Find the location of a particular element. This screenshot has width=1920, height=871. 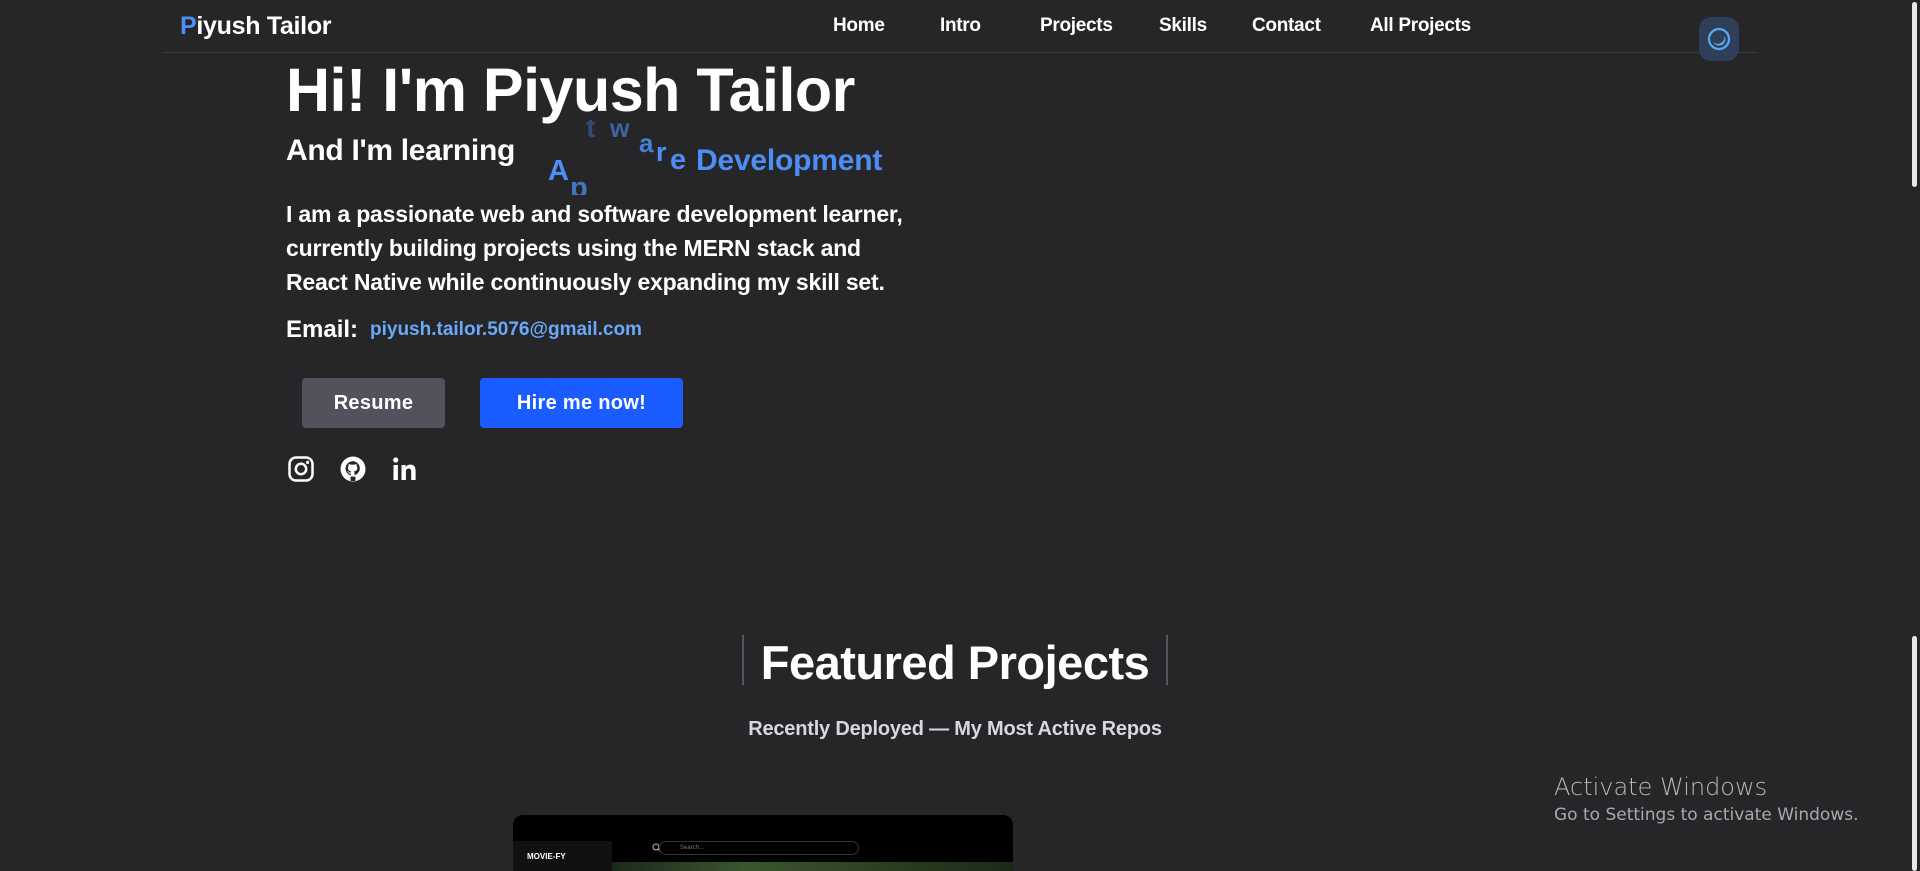

nav-intro: Intro is located at coordinates (960, 26).